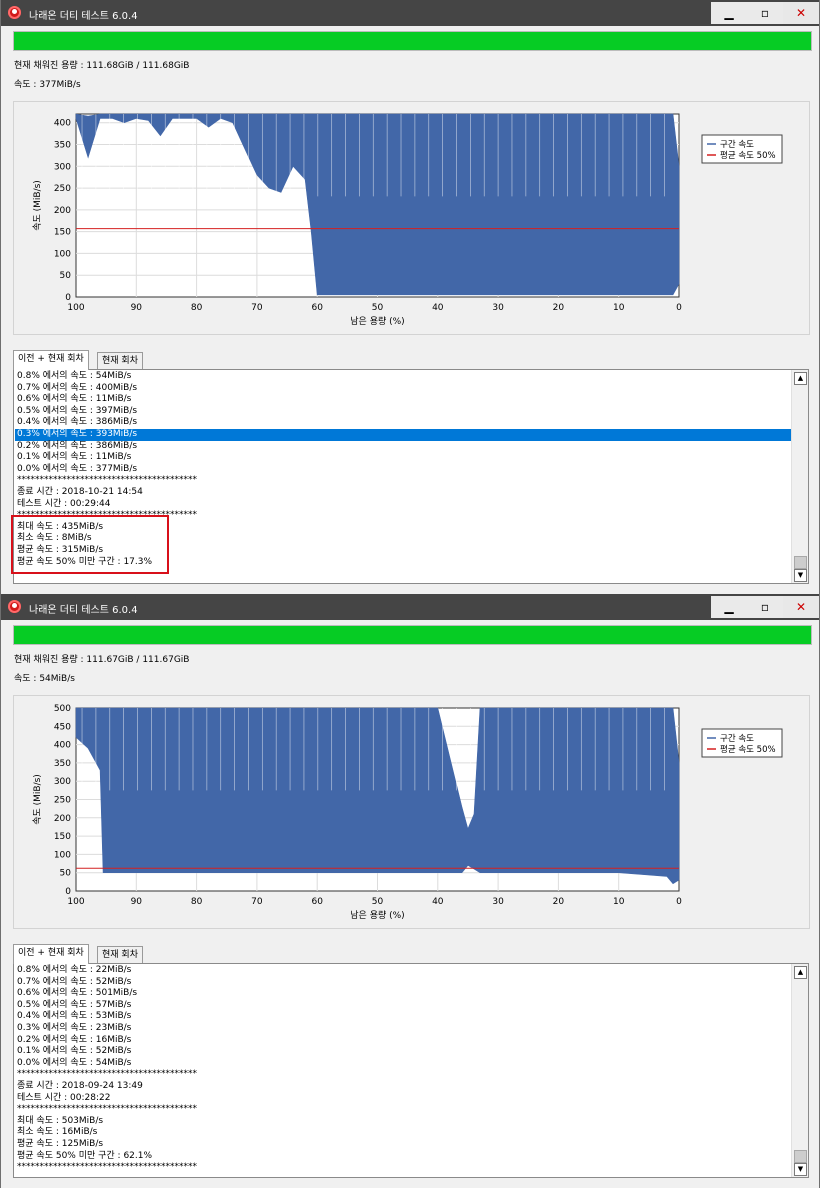 Image resolution: width=820 pixels, height=1188 pixels. I want to click on log-line: 종료 시간 : 2018-09-24 13:49, so click(80, 1087).